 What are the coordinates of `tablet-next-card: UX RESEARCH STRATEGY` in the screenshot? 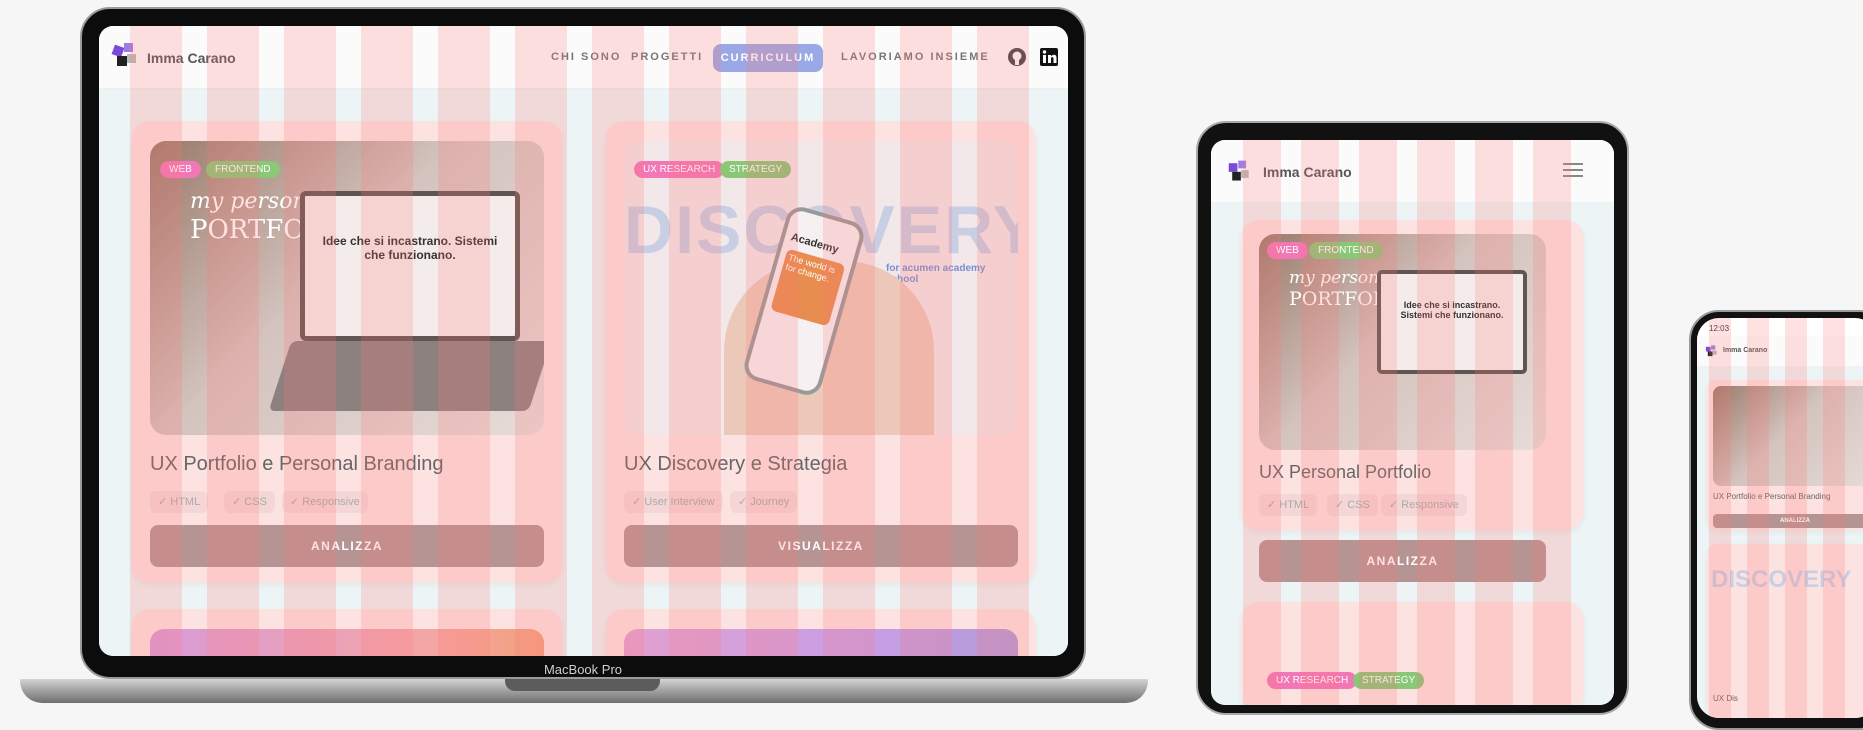 It's located at (1412, 653).